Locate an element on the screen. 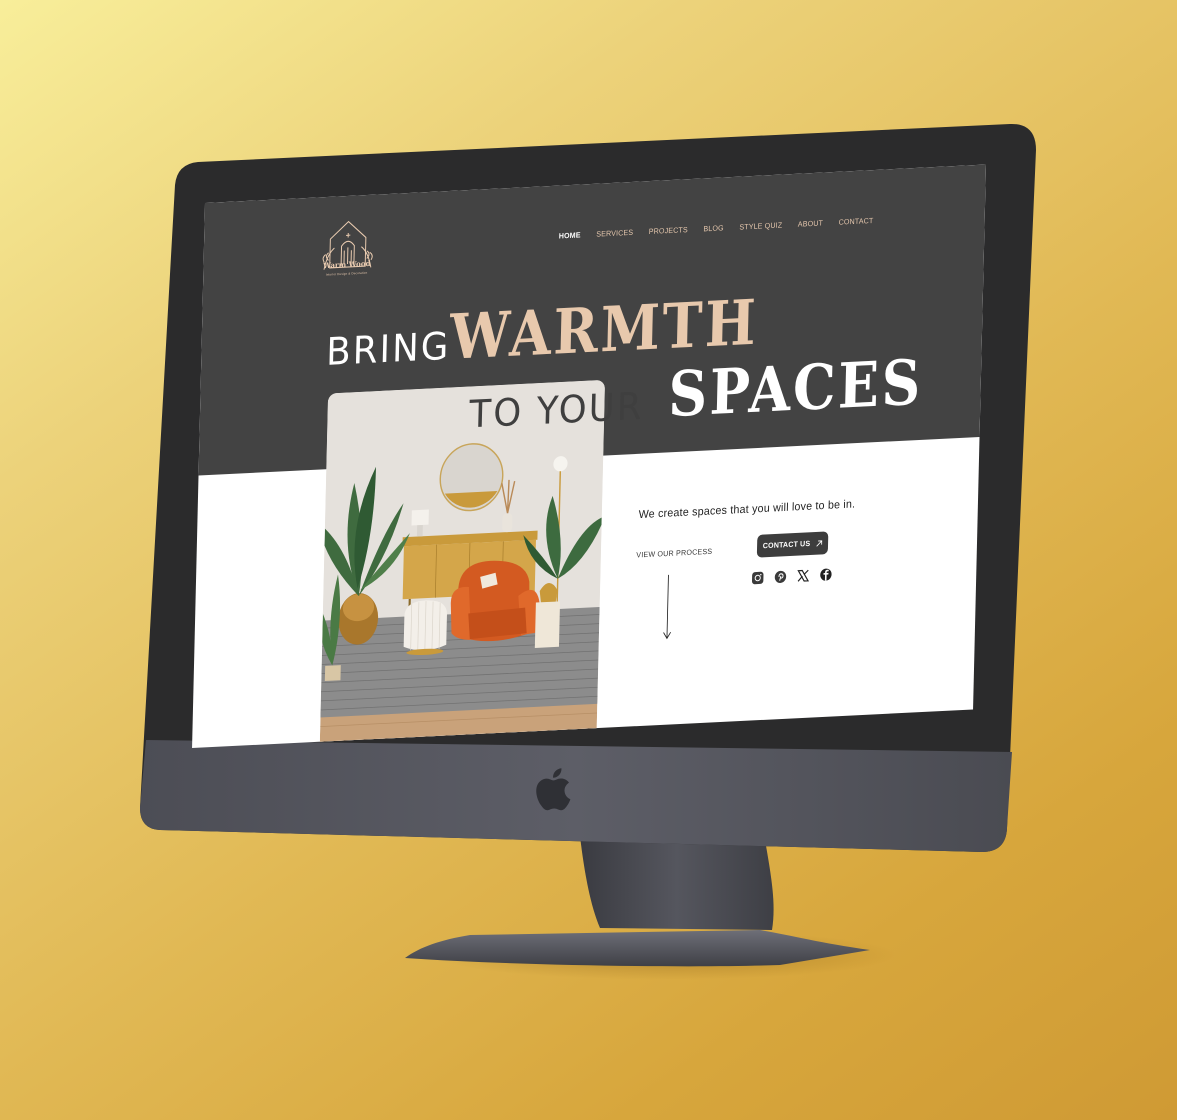 The width and height of the screenshot is (1177, 1120). arrow-up-right-icon is located at coordinates (819, 543).